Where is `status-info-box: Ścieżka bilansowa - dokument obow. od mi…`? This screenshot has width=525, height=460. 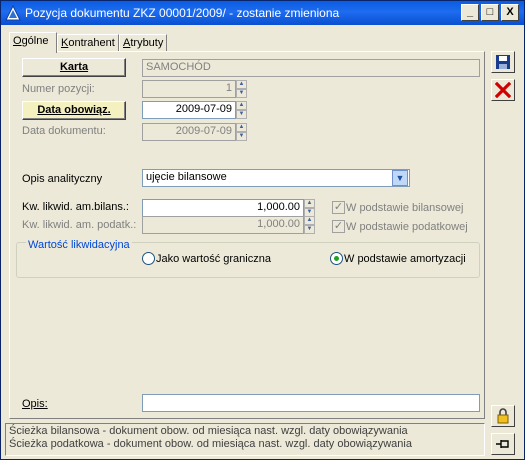
status-info-box: Ścieżka bilansowa - dokument obow. od mi… is located at coordinates (245, 439).